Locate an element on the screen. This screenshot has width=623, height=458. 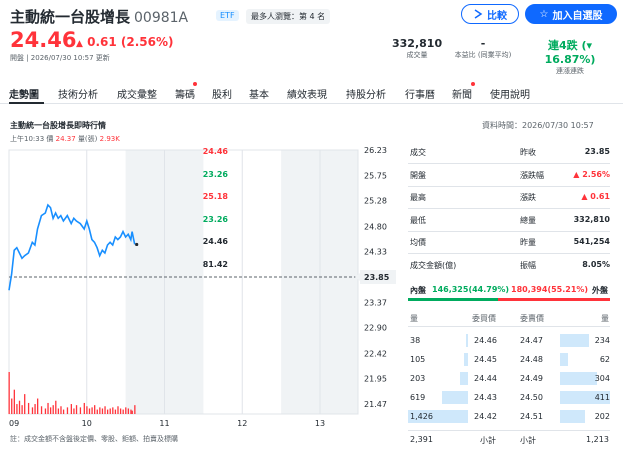
y-tick-label: 25.28 is located at coordinates (375, 201).